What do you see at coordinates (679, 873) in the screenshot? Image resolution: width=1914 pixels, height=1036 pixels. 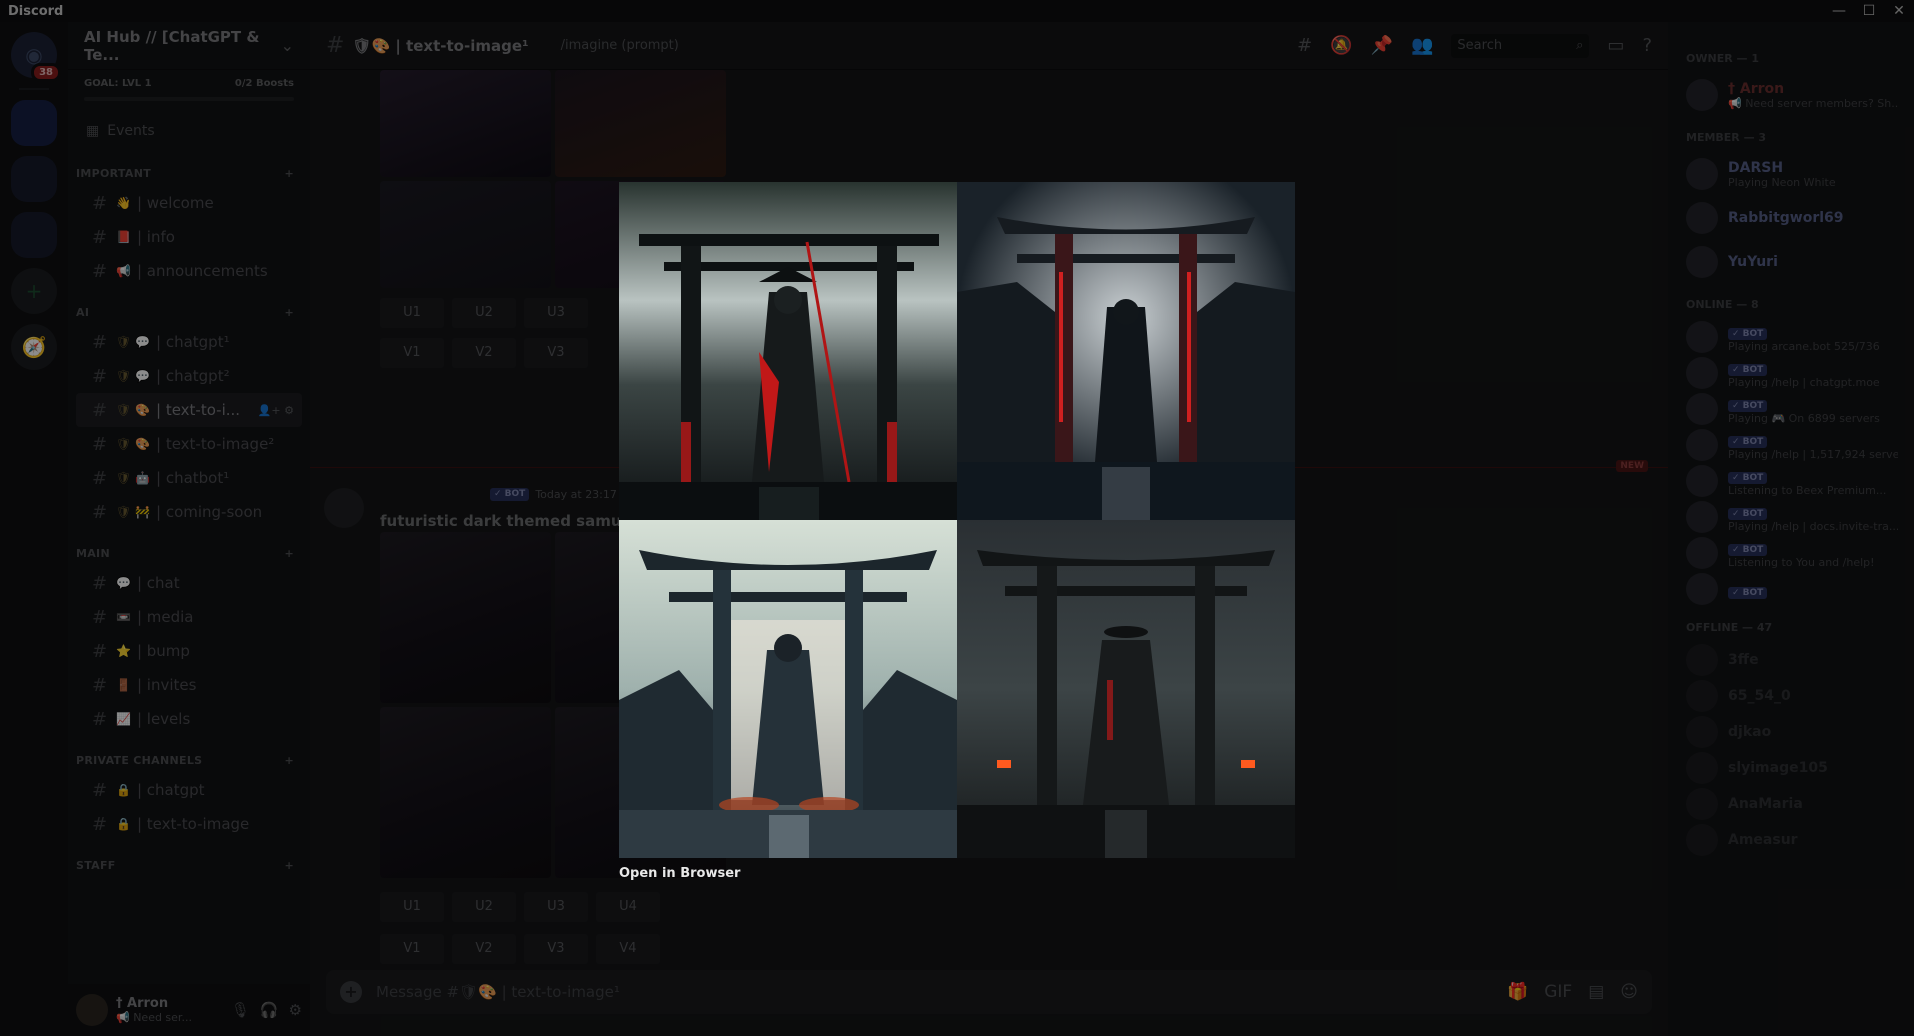 I see `open-in-browser-link: Open in Browser` at bounding box center [679, 873].